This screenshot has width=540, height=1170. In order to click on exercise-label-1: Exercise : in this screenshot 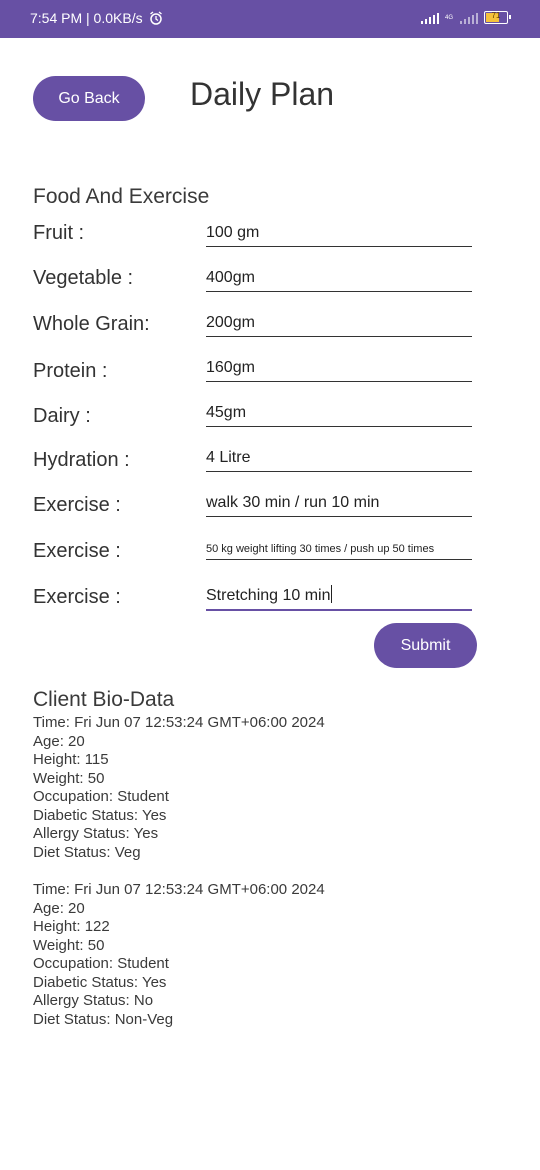, I will do `click(77, 505)`.